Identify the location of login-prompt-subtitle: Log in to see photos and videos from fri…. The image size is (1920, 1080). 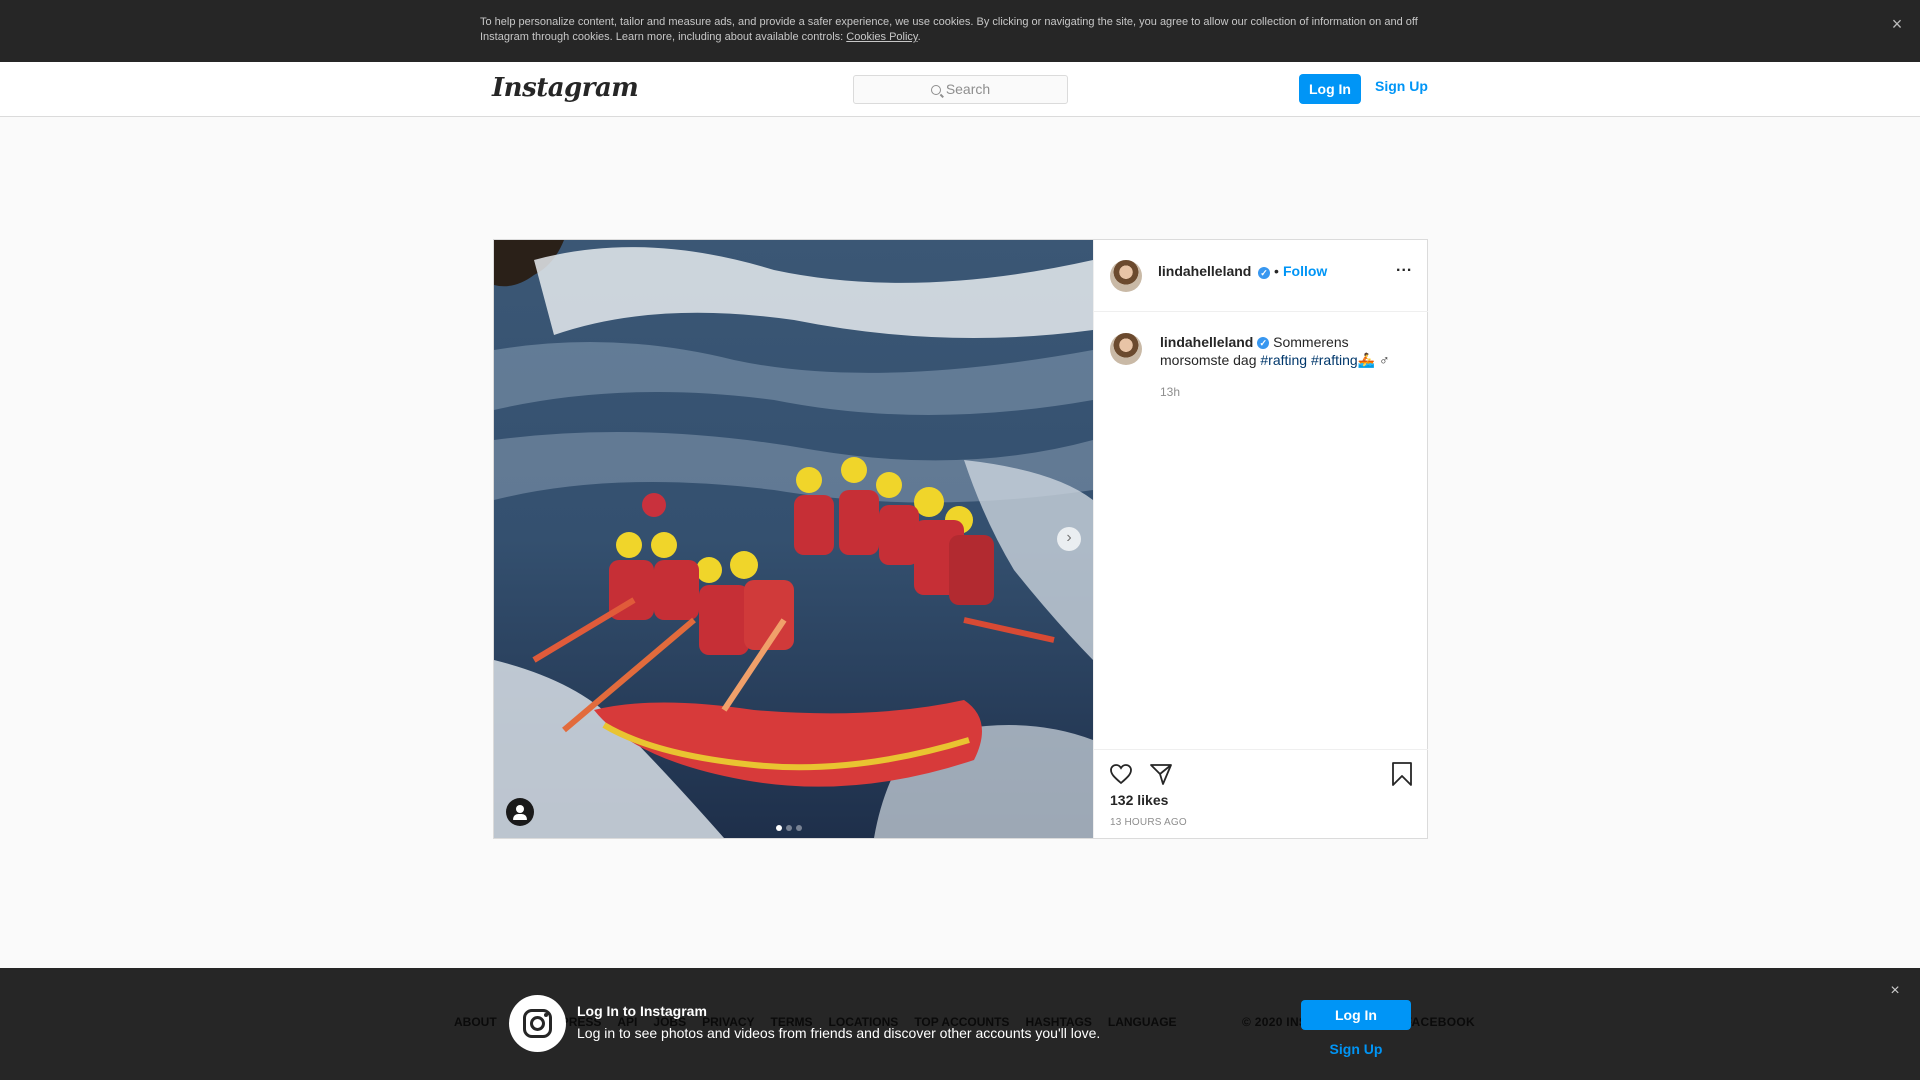
(839, 1033).